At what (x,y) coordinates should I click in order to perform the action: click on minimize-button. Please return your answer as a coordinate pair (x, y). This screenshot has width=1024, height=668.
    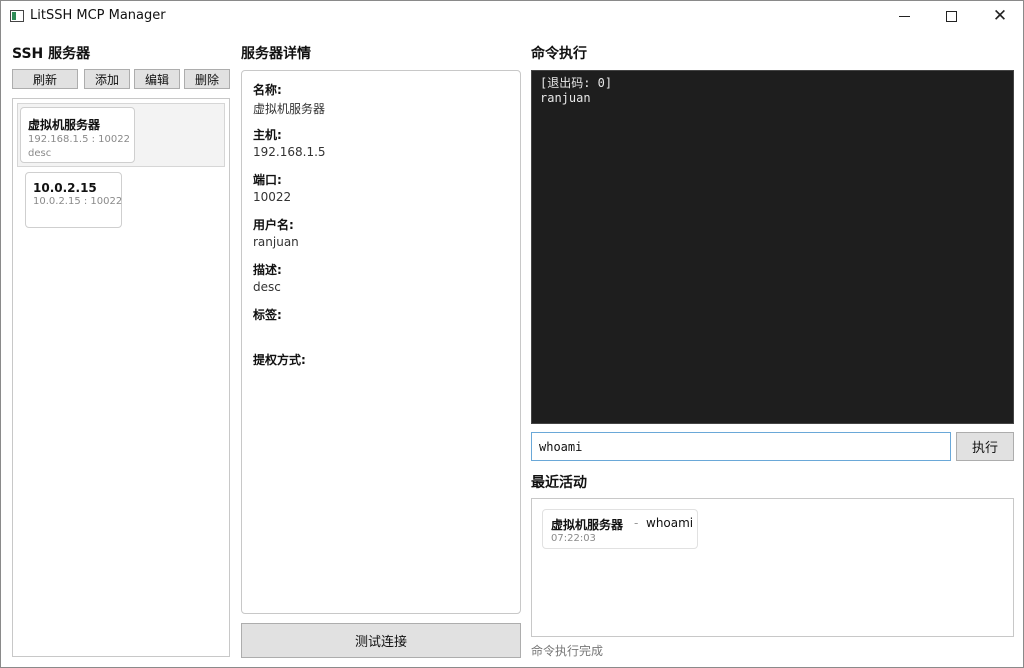
    Looking at the image, I should click on (904, 16).